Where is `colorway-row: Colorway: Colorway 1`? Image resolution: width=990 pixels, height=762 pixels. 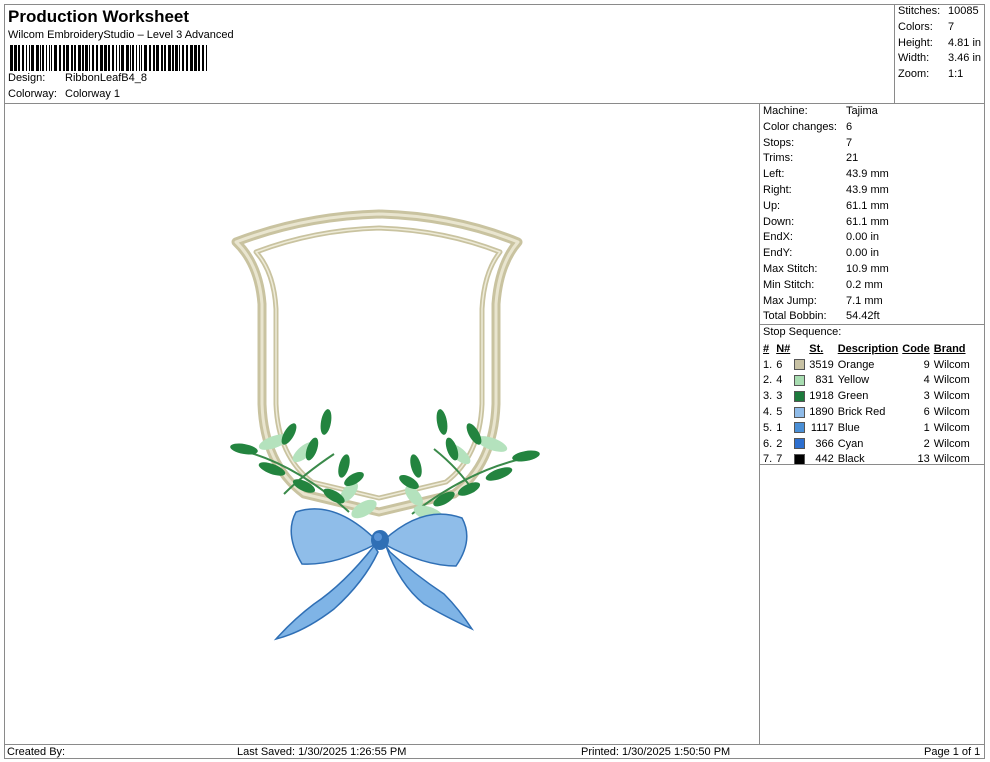 colorway-row: Colorway: Colorway 1 is located at coordinates (64, 94).